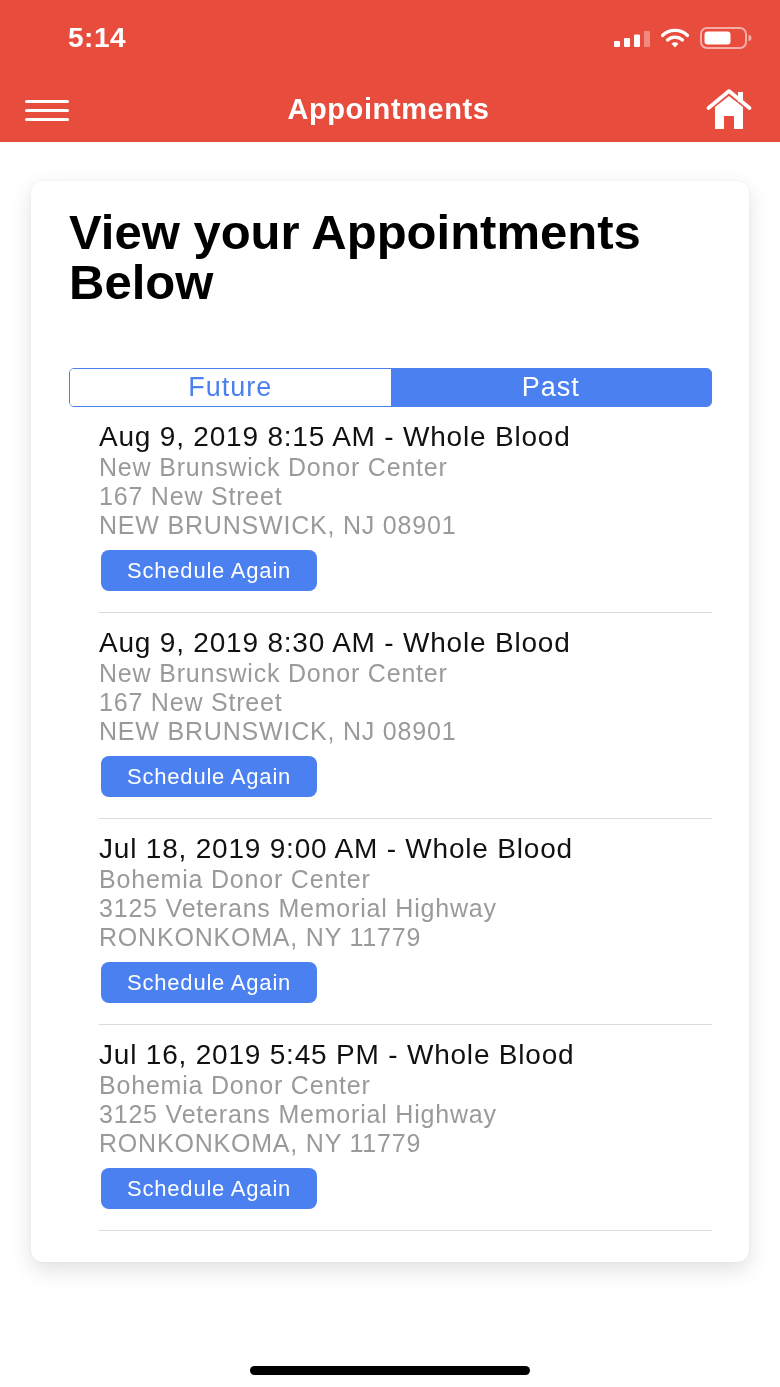  I want to click on nav-title: Appointments, so click(388, 109).